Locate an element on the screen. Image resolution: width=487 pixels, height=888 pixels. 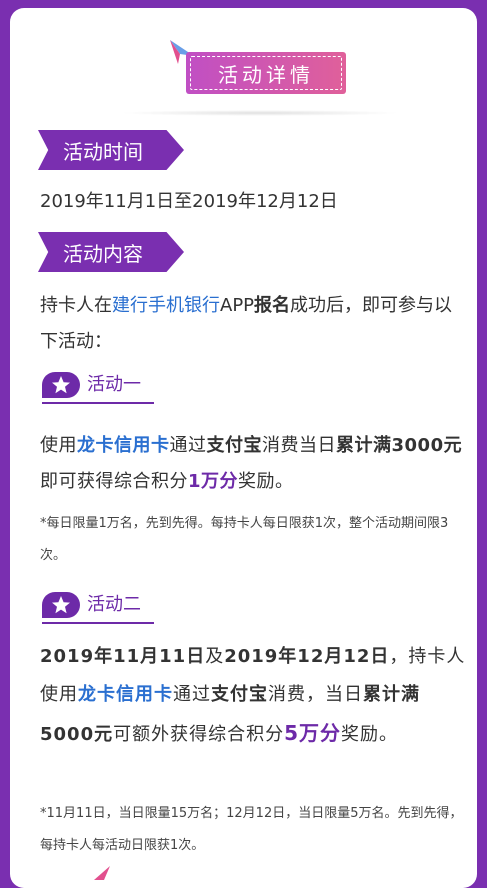
activity-one-label: 活动一 is located at coordinates (114, 384).